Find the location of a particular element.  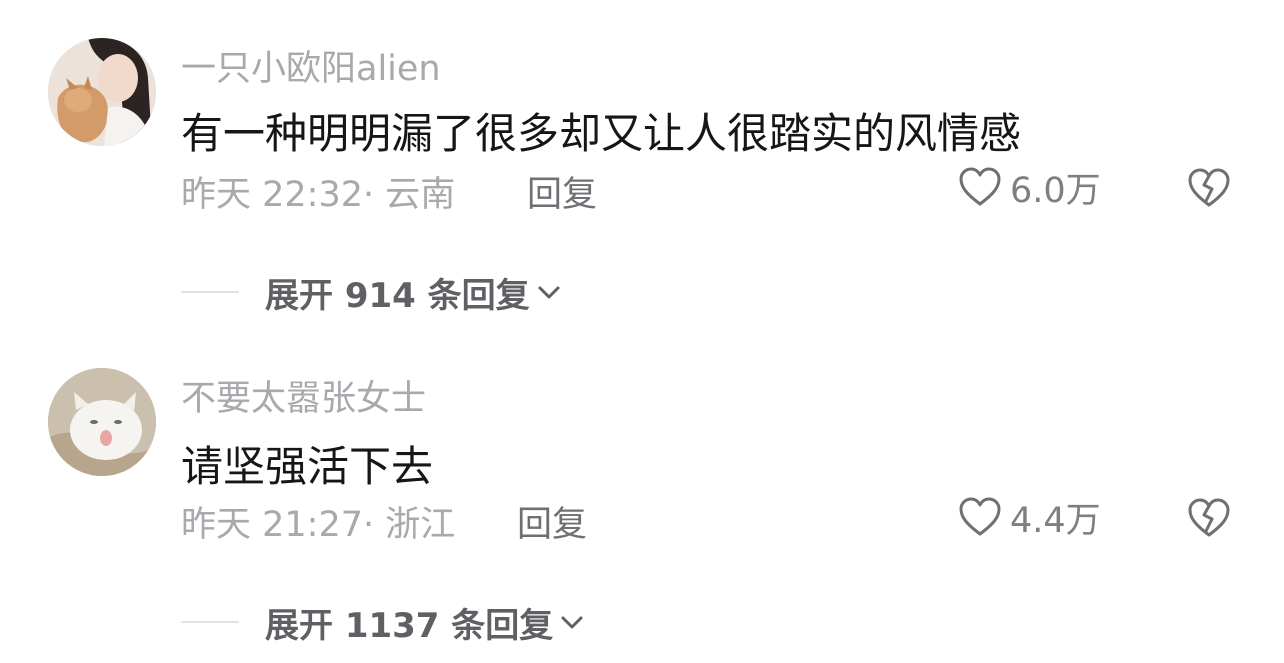

username: 一只小欧阳alien is located at coordinates (311, 65).